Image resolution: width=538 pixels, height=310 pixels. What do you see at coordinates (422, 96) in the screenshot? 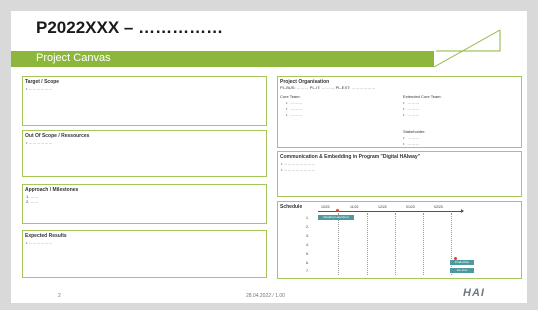
I see `extended-team-label: Extended Core Team:` at bounding box center [422, 96].